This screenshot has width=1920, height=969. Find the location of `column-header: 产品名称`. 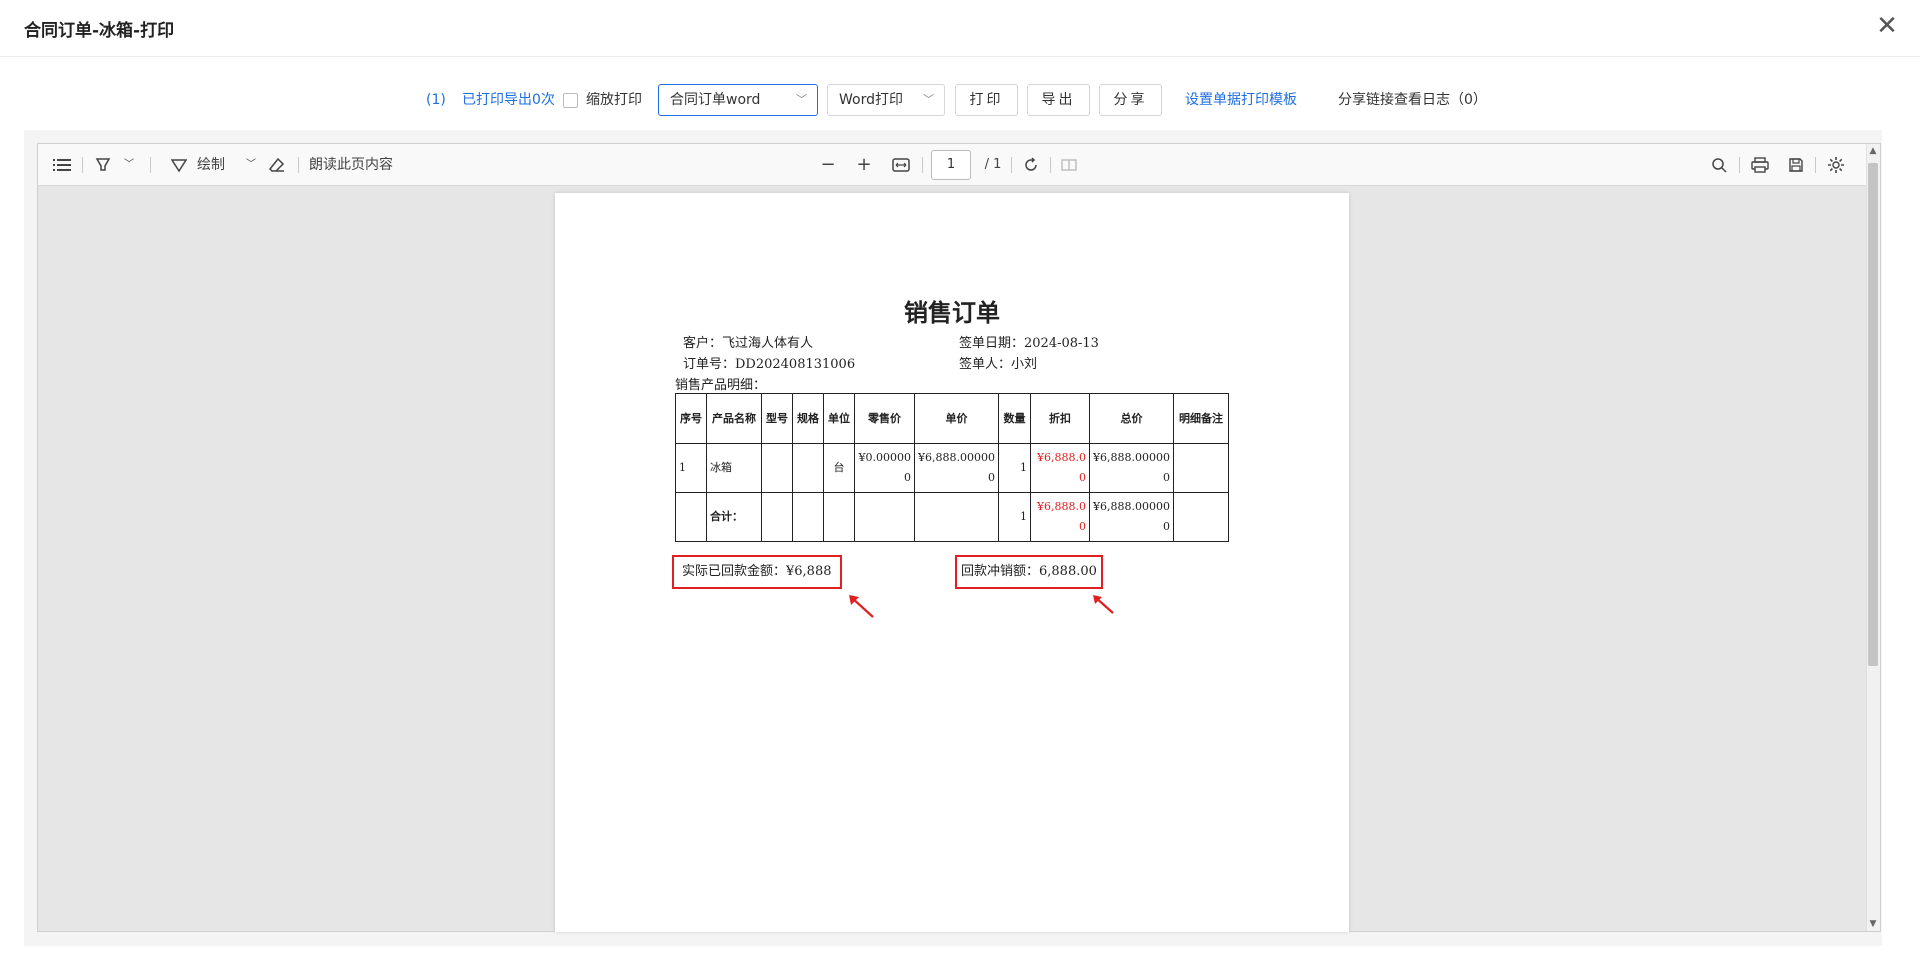

column-header: 产品名称 is located at coordinates (734, 418).